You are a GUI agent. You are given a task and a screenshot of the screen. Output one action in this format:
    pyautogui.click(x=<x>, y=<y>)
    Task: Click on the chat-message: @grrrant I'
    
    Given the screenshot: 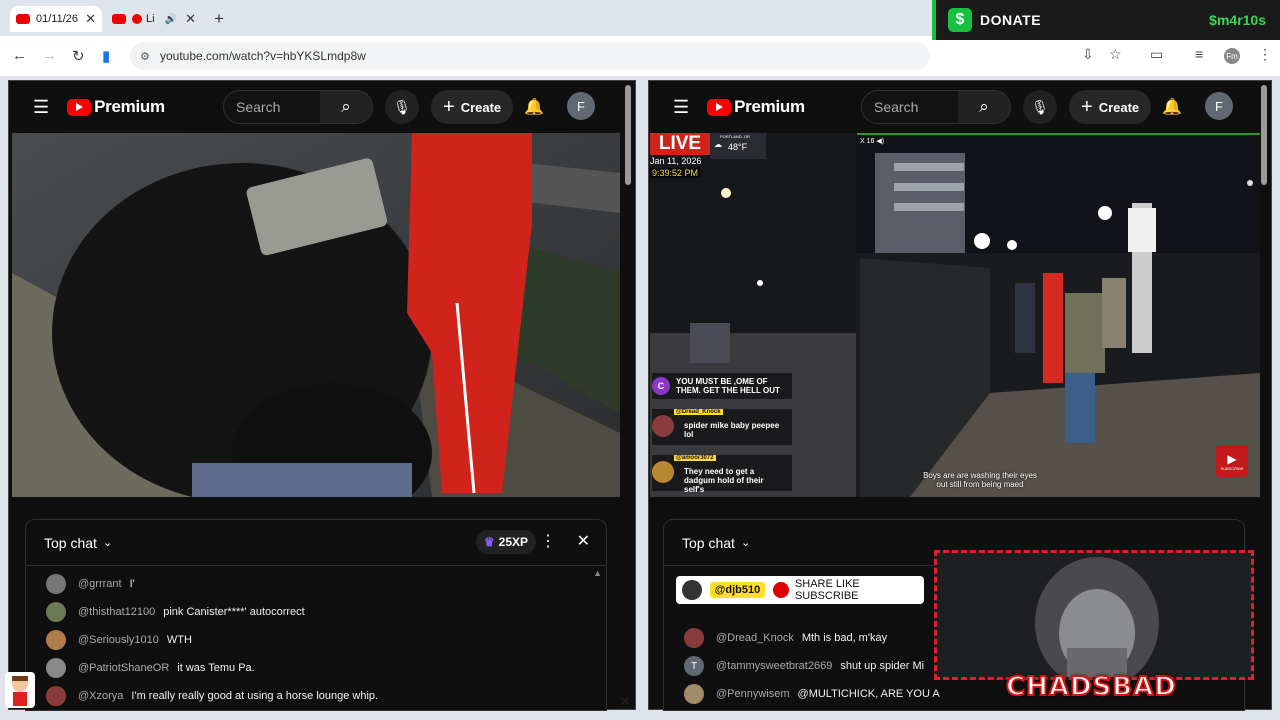 What is the action you would take?
    pyautogui.click(x=90, y=584)
    